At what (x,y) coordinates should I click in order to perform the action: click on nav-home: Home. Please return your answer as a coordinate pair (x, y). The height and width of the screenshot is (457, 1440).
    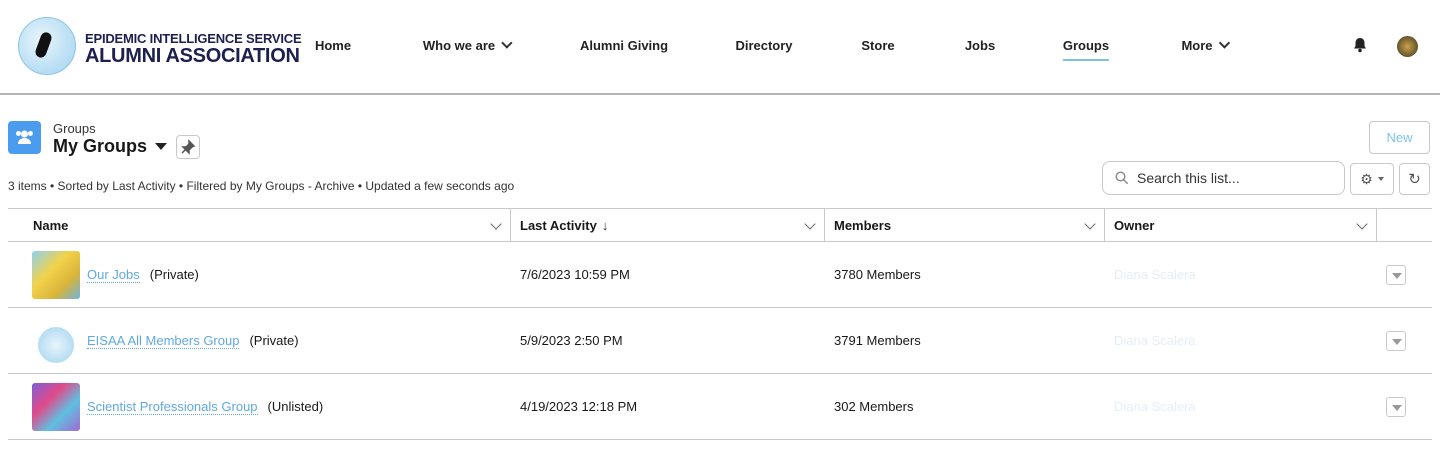
    Looking at the image, I should click on (333, 48).